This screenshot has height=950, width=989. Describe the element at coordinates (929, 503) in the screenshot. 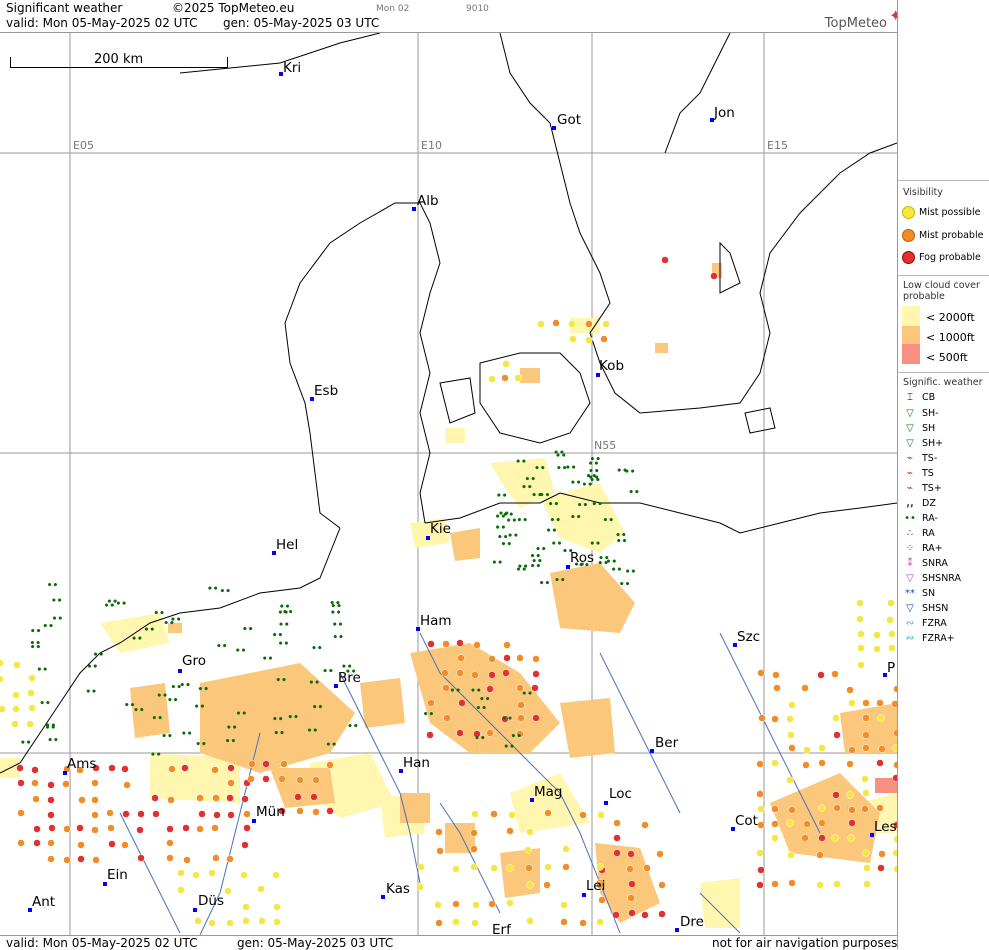

I see `legend-label: DZ` at that location.